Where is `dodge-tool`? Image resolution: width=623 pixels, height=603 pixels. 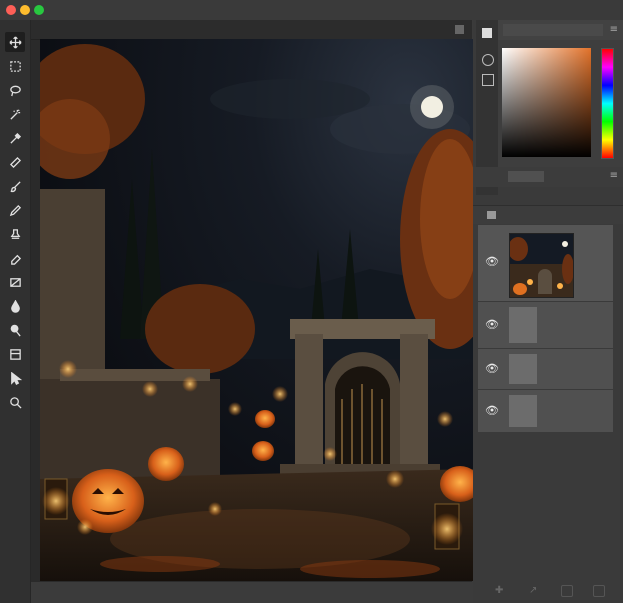
dodge-tool is located at coordinates (15, 330).